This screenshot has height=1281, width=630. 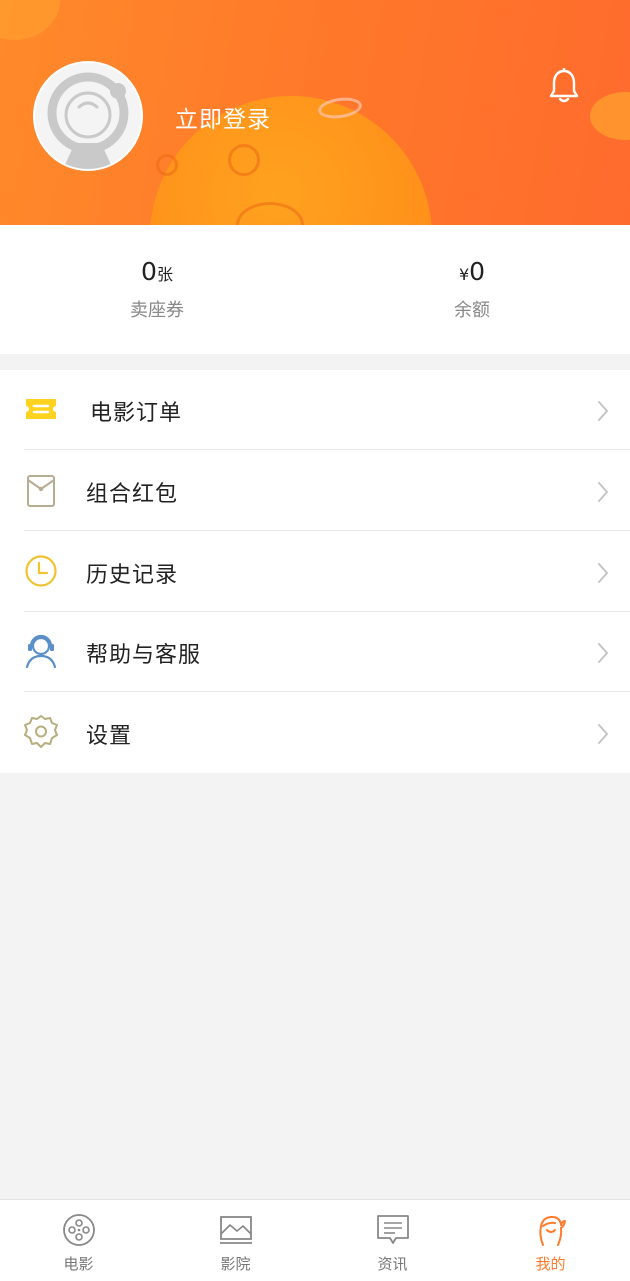 I want to click on login-link: 立即登录, so click(x=223, y=117).